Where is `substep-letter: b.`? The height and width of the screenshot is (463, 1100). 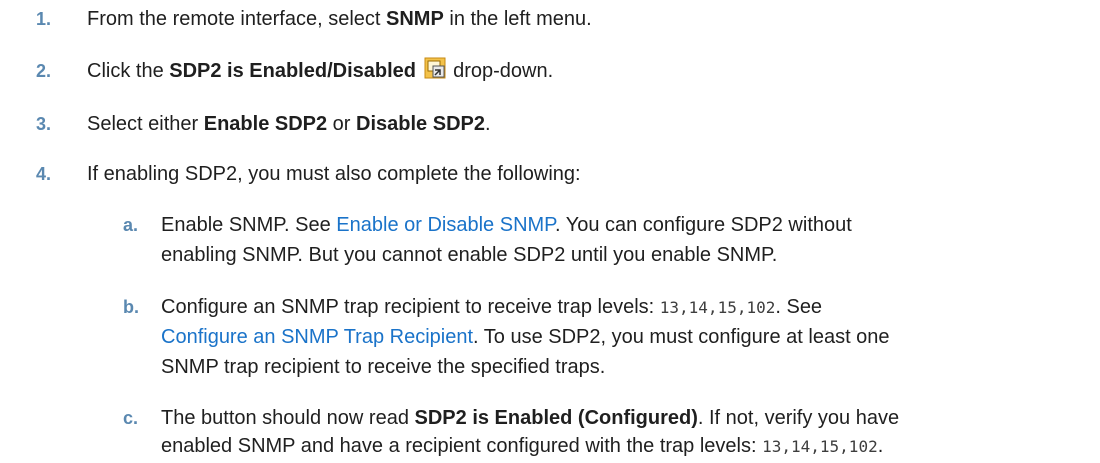
substep-letter: b. is located at coordinates (131, 307).